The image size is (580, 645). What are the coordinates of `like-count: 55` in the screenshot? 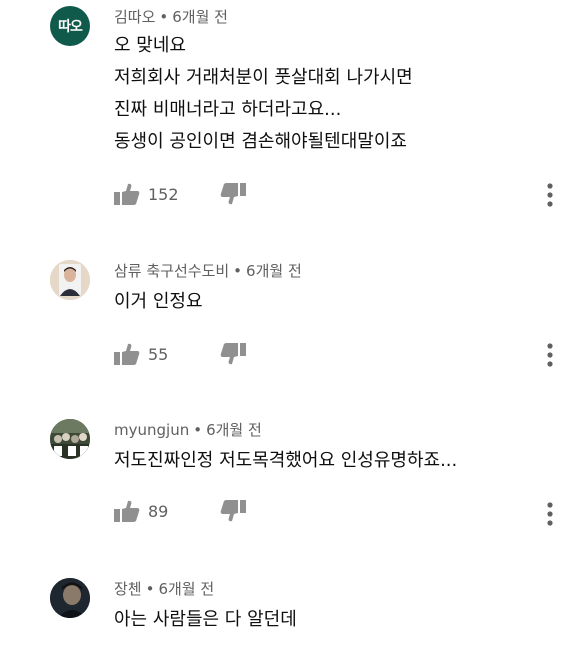 It's located at (158, 354).